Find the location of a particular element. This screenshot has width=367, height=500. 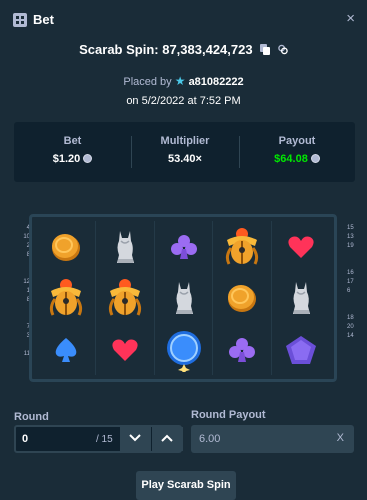

payout-value: $64.08 is located at coordinates (291, 159).